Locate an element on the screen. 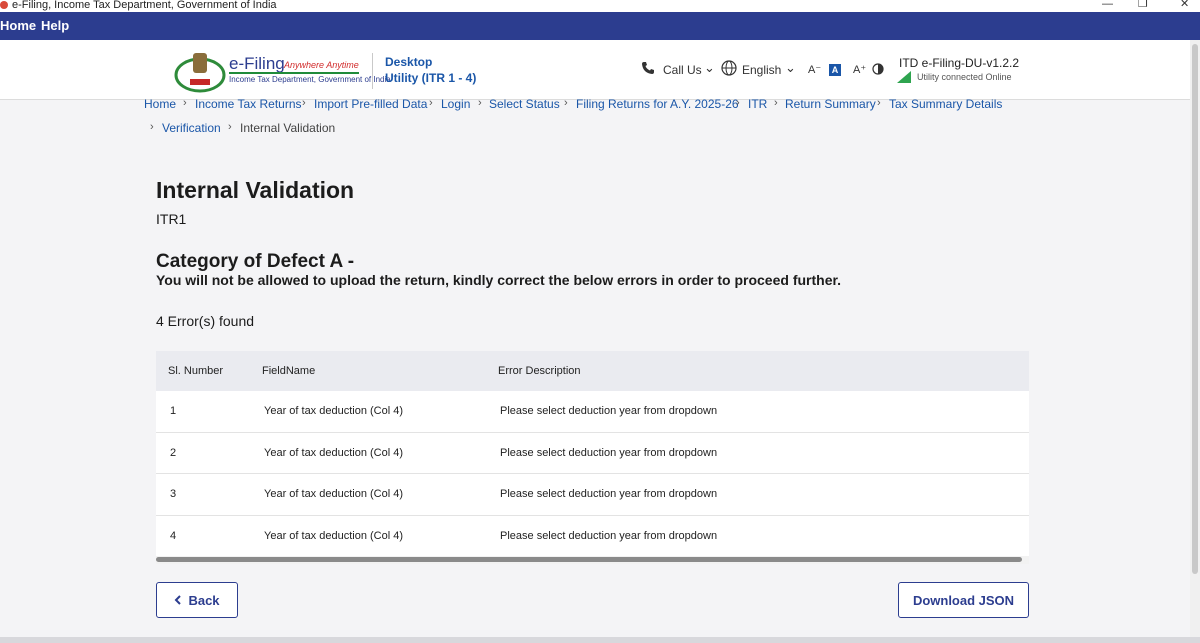 The image size is (1200, 643). nav-home: Home is located at coordinates (18, 25).